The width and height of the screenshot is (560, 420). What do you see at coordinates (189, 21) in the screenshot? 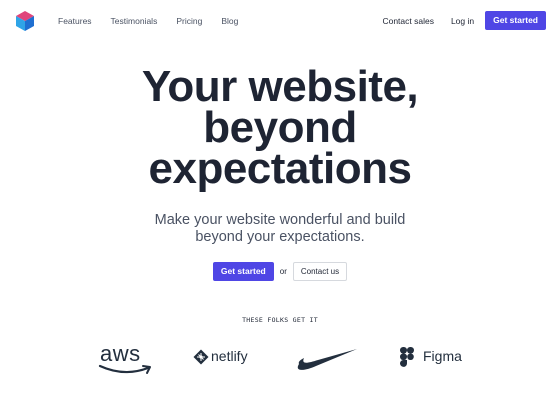
I see `nav-link-pricing: Pricing` at bounding box center [189, 21].